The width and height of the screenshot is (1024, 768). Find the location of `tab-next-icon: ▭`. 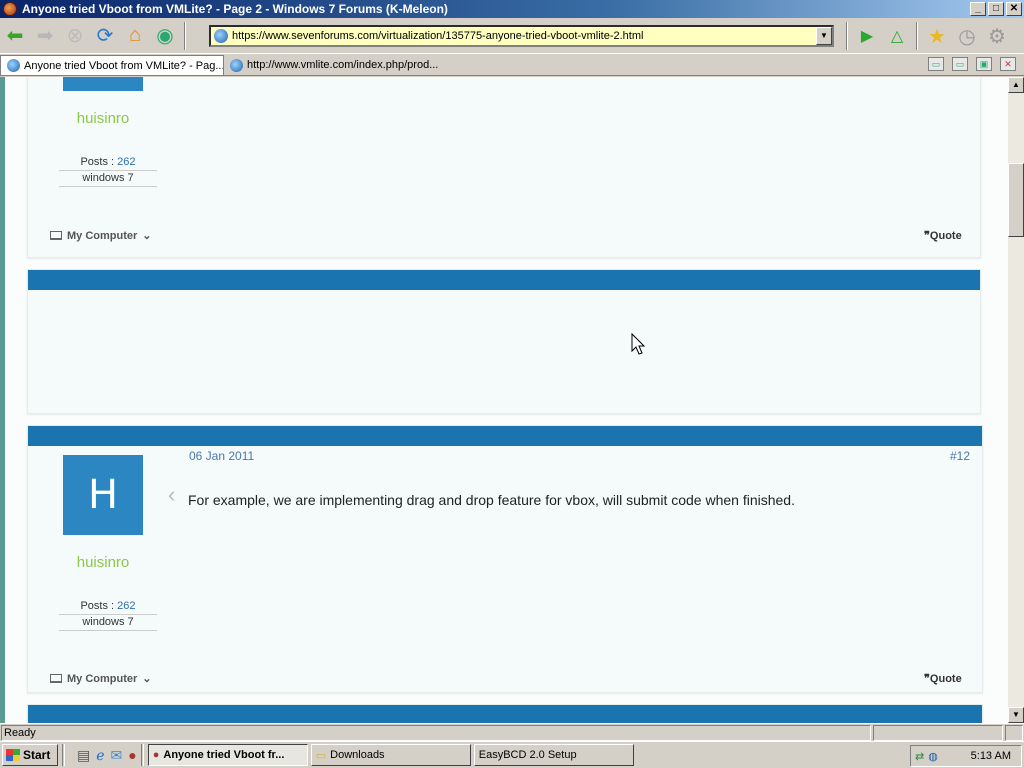

tab-next-icon: ▭ is located at coordinates (960, 64).